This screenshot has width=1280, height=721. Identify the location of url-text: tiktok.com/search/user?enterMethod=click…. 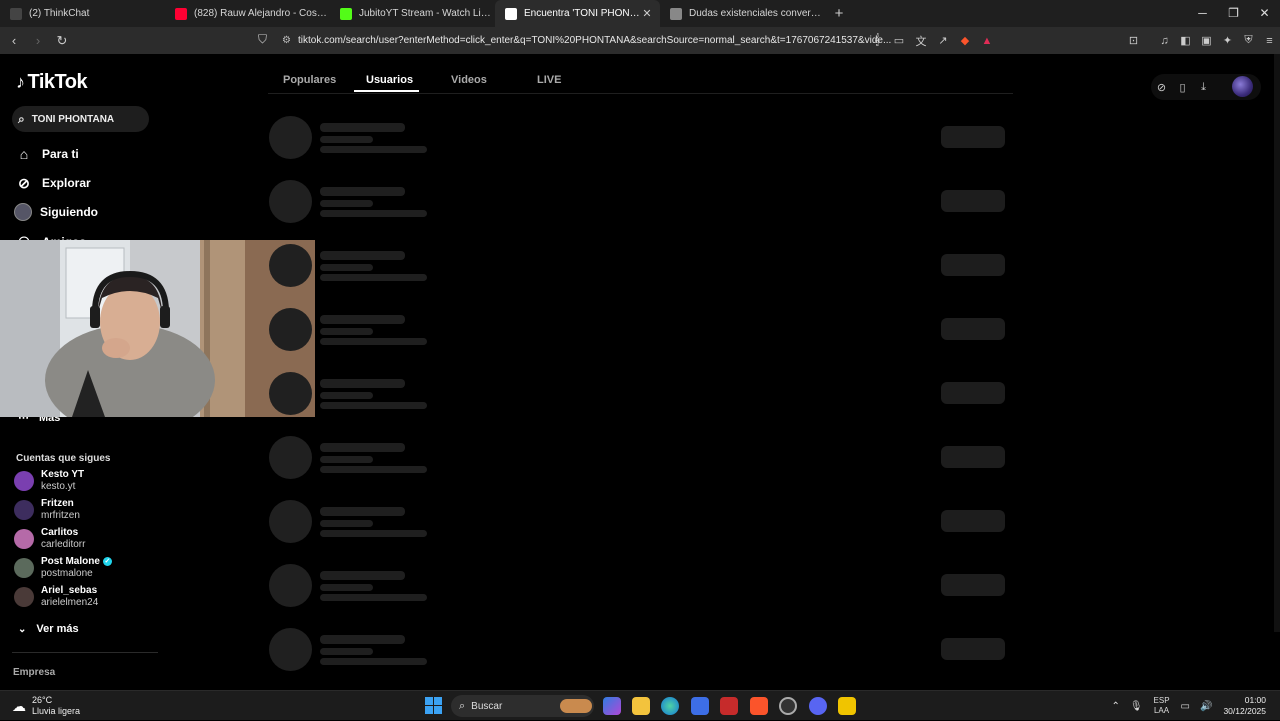
(600, 40).